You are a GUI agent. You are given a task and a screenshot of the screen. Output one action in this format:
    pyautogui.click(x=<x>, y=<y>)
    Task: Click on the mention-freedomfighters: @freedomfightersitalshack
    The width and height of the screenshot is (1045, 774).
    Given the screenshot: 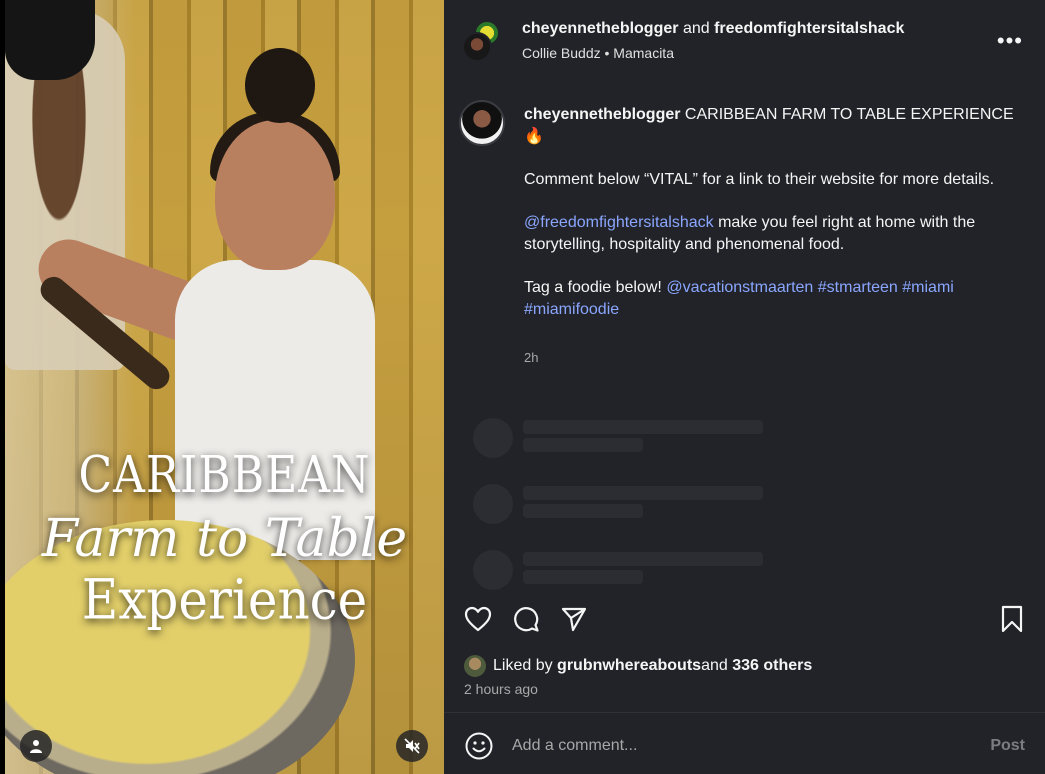 What is the action you would take?
    pyautogui.click(x=619, y=222)
    